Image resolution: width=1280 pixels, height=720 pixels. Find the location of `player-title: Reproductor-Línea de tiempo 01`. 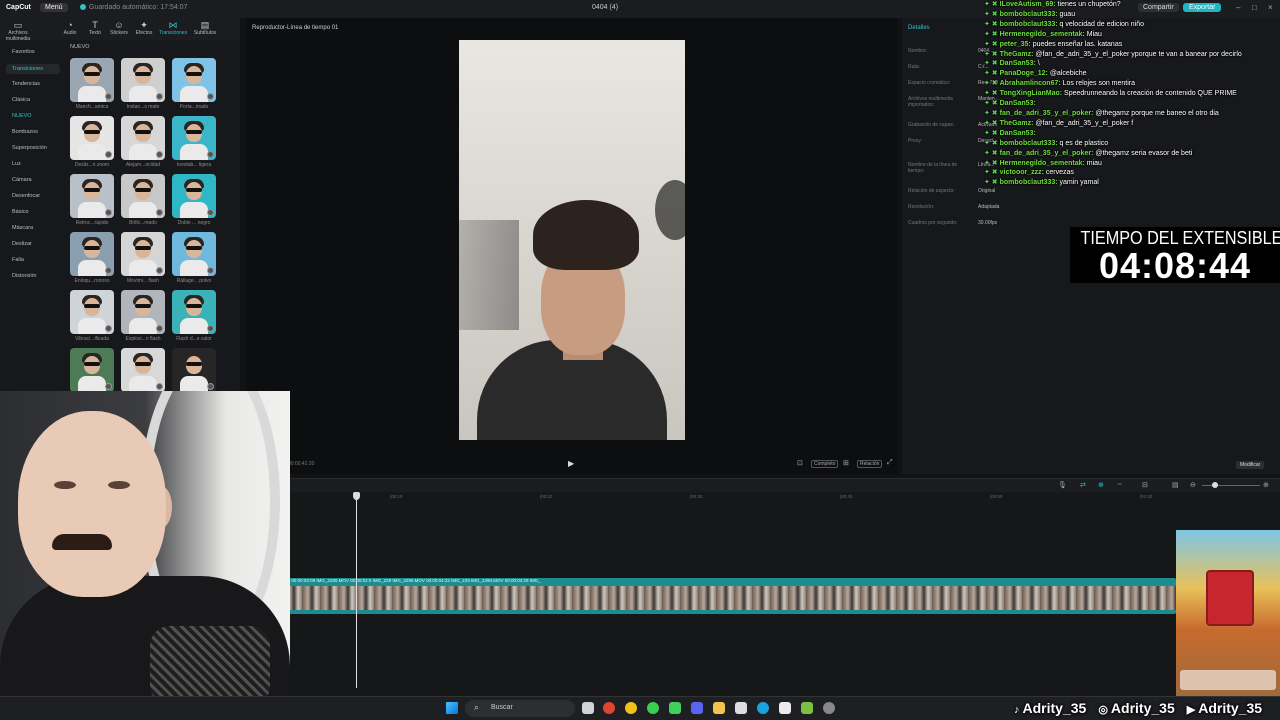

player-title: Reproductor-Línea de tiempo 01 is located at coordinates (295, 28).